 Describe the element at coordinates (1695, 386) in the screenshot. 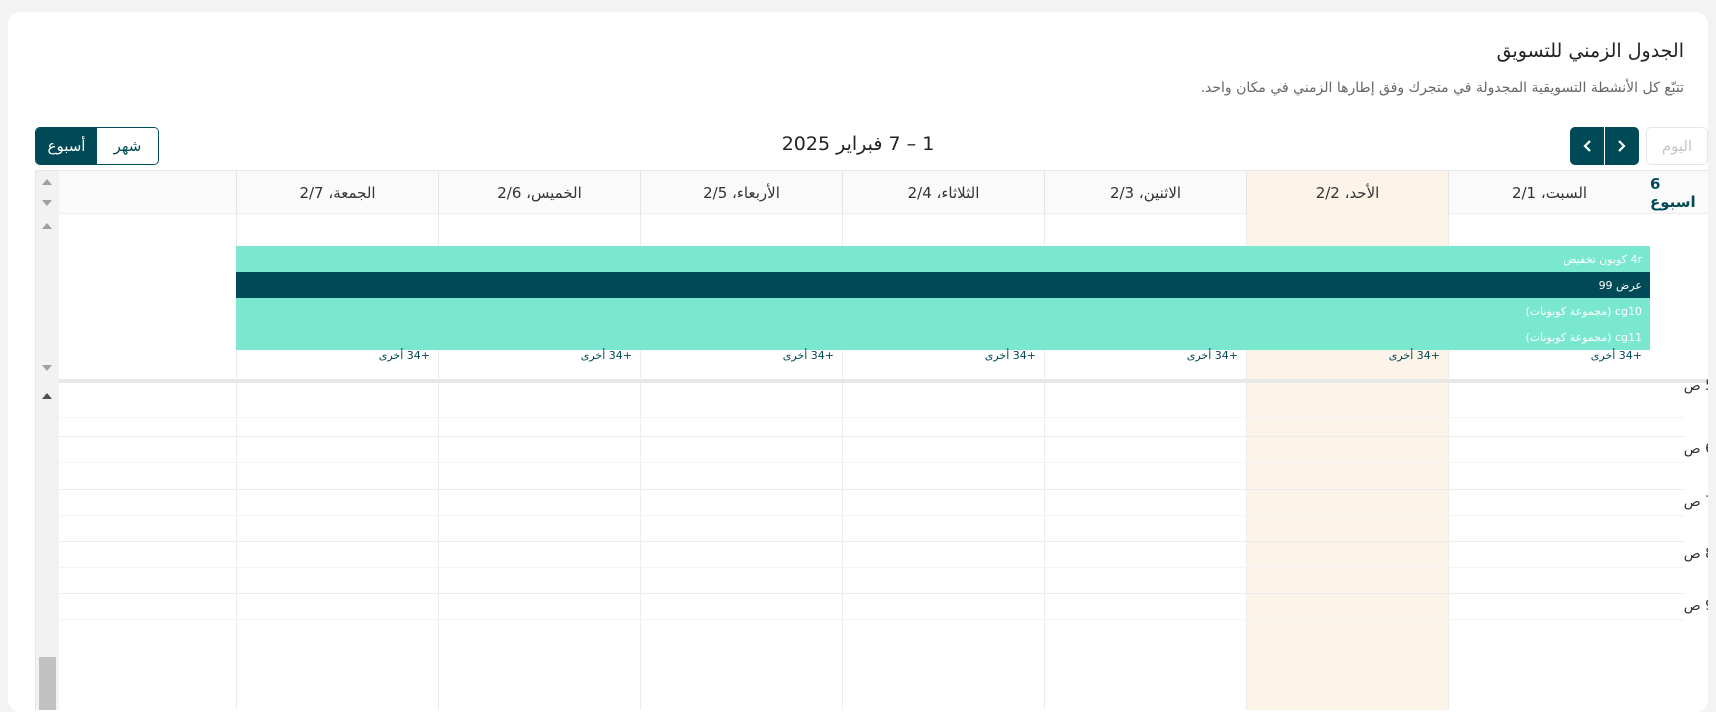

I see `time-slot-label: 5 ص` at that location.